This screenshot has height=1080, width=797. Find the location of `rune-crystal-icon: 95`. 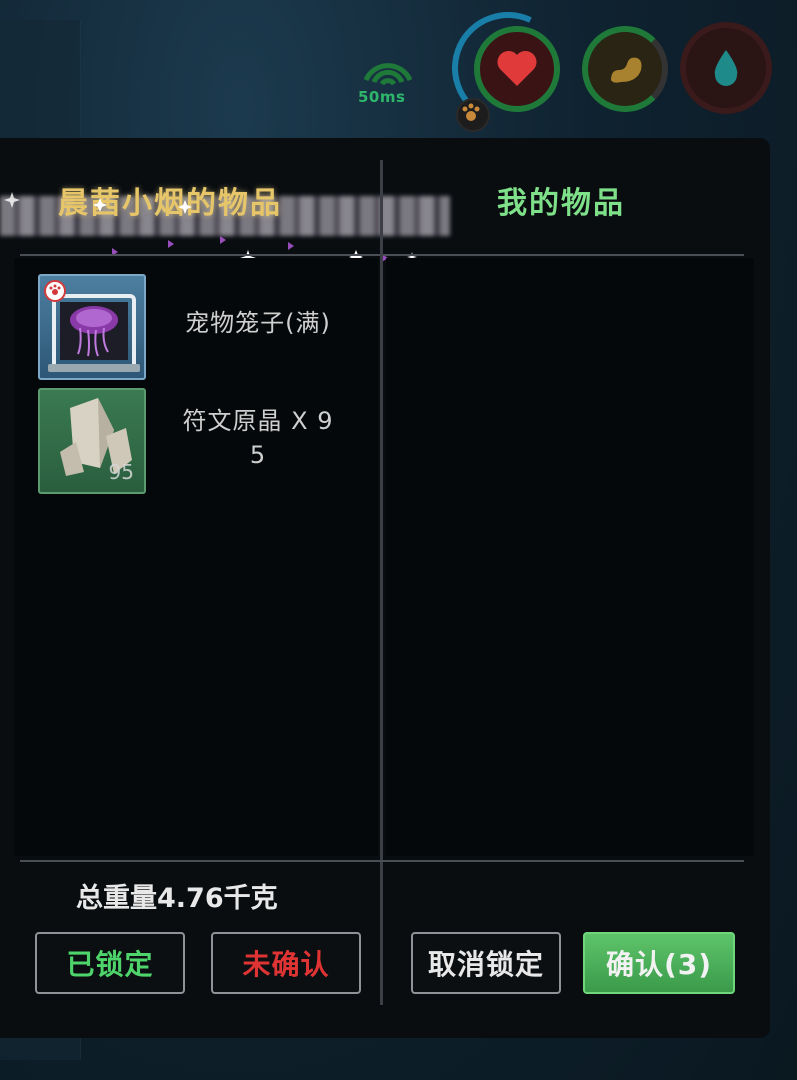

rune-crystal-icon: 95 is located at coordinates (92, 441).